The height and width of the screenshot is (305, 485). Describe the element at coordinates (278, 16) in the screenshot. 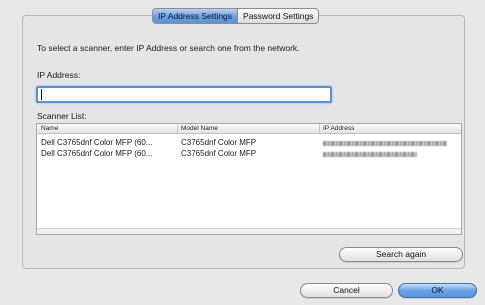

I see `tab-password-settings: Password Settings` at that location.